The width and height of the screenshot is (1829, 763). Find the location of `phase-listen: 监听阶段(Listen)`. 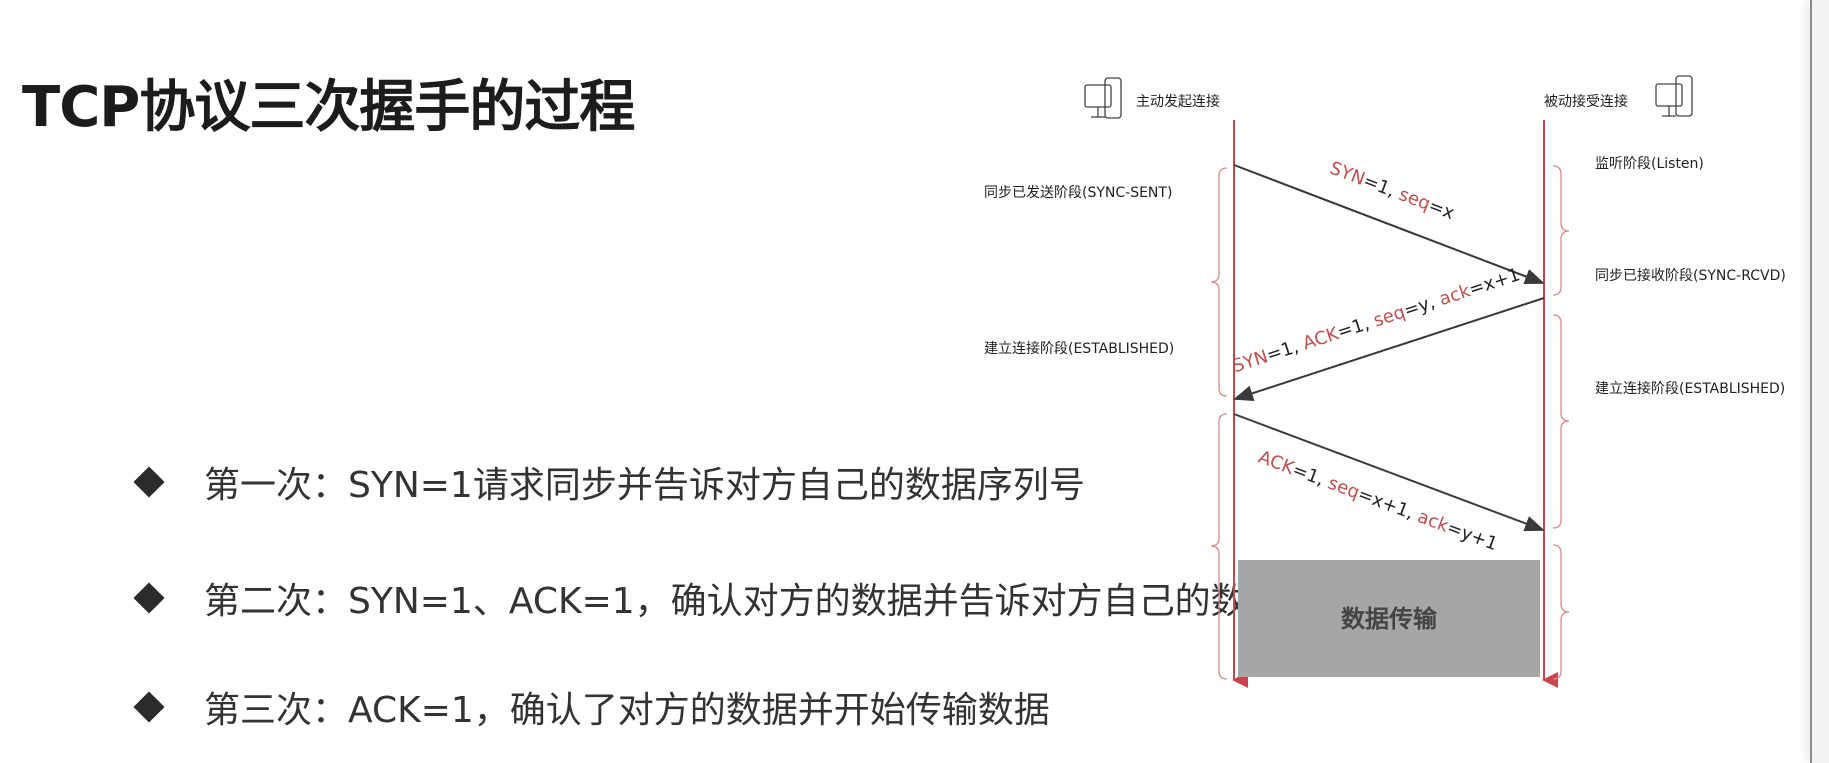

phase-listen: 监听阶段(Listen) is located at coordinates (1649, 164).